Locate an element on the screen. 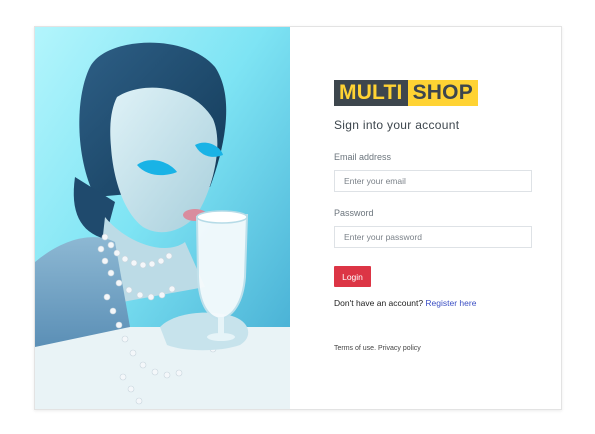 The width and height of the screenshot is (595, 434). email-label: Email address is located at coordinates (363, 157).